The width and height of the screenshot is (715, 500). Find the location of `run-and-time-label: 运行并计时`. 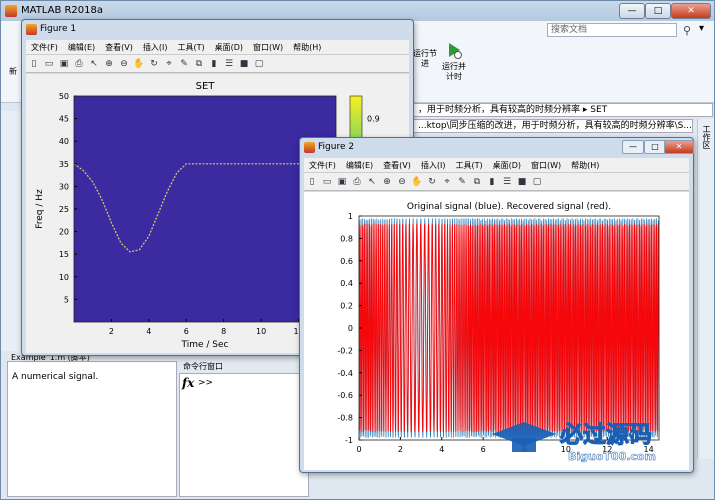

run-and-time-label: 运行并计时 is located at coordinates (454, 71).